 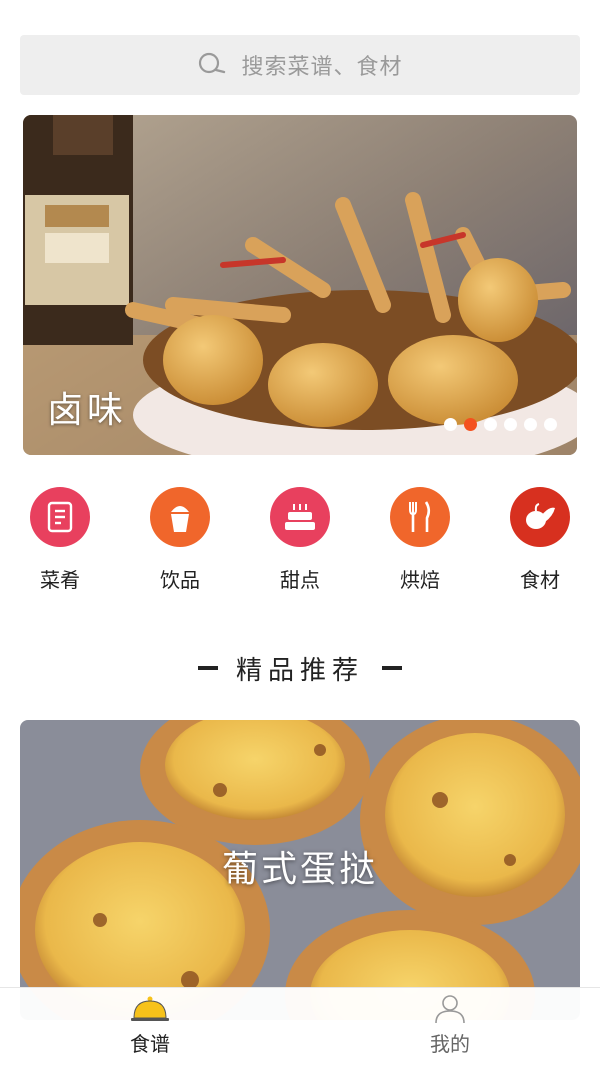 What do you see at coordinates (322, 67) in the screenshot?
I see `search-placeholder: 搜索菜谱、食材` at bounding box center [322, 67].